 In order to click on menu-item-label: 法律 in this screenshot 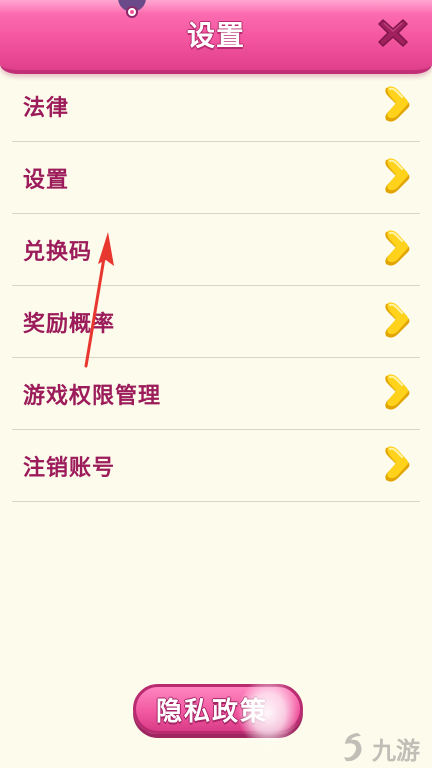, I will do `click(46, 108)`.